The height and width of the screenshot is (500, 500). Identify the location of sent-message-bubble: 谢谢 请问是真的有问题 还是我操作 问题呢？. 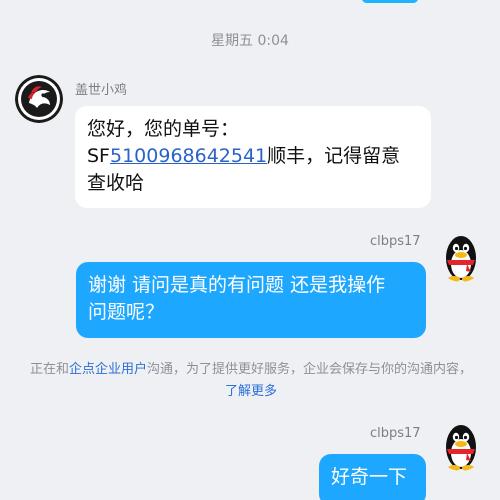
(251, 300).